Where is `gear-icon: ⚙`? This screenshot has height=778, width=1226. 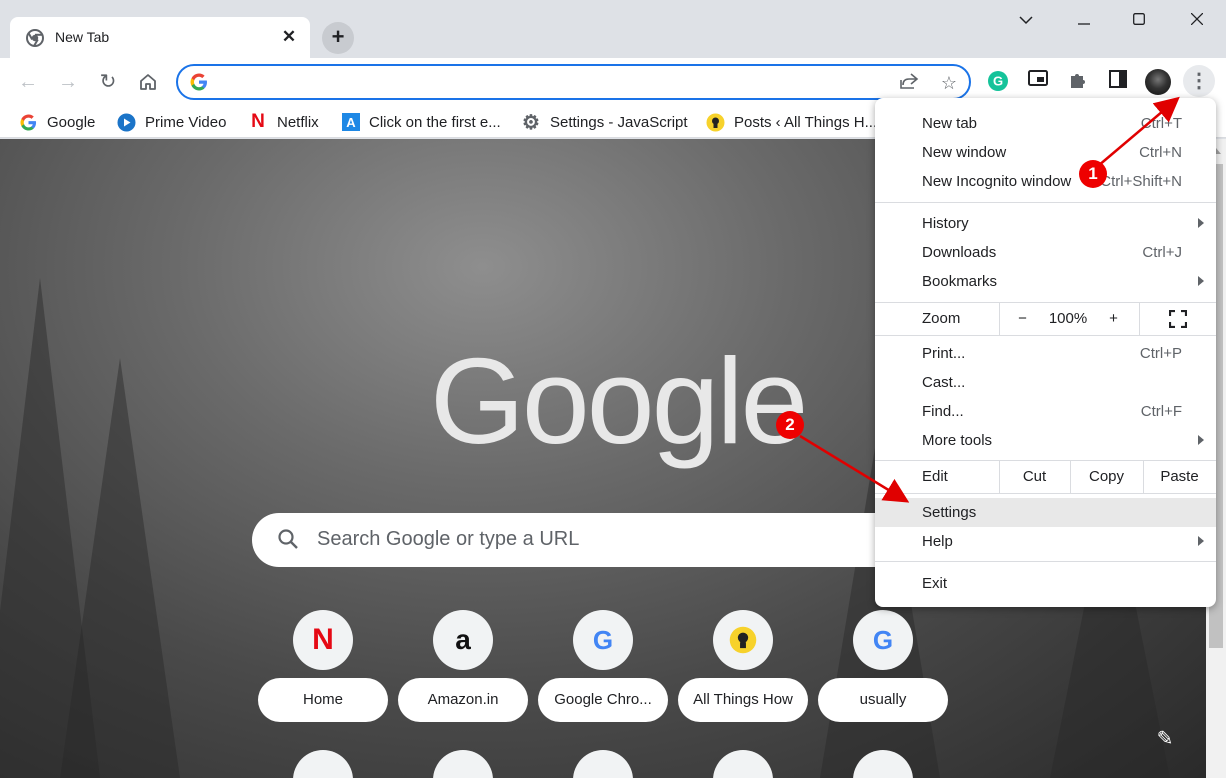 gear-icon: ⚙ is located at coordinates (531, 122).